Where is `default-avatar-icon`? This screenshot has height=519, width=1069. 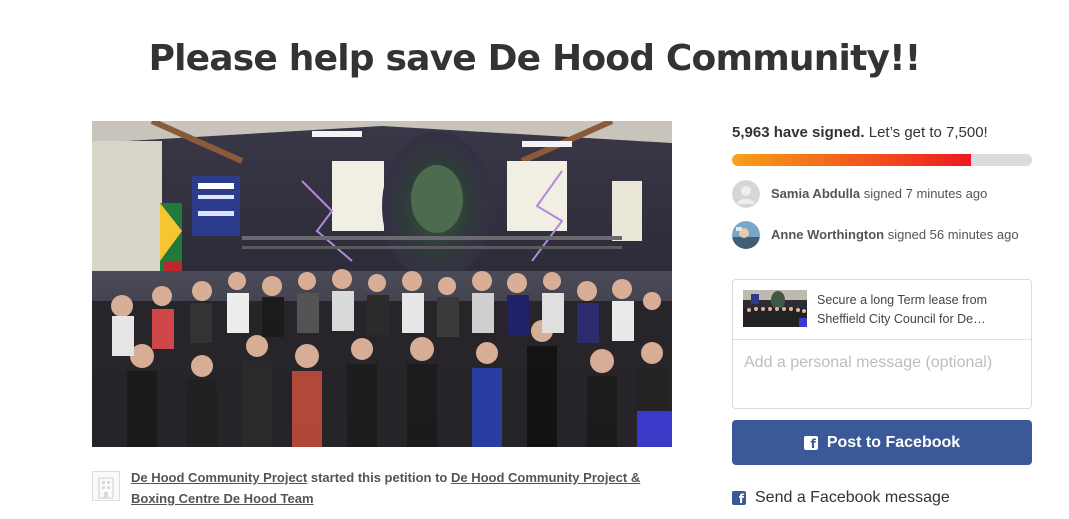 default-avatar-icon is located at coordinates (746, 194).